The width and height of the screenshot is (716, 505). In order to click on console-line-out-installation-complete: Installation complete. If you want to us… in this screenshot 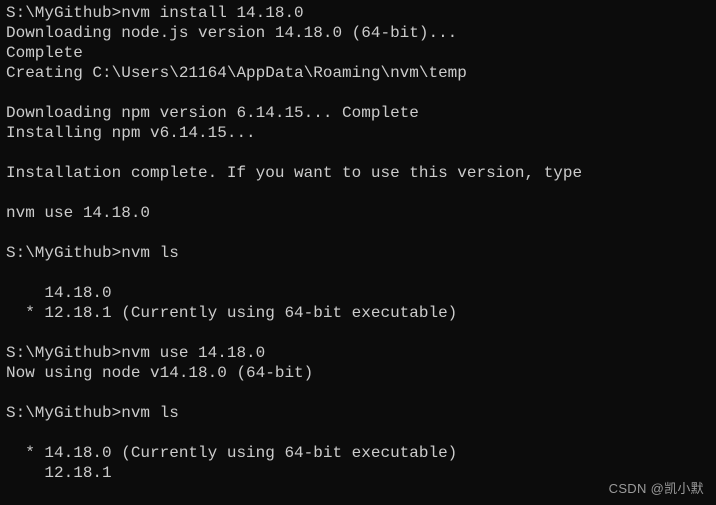, I will do `click(294, 173)`.